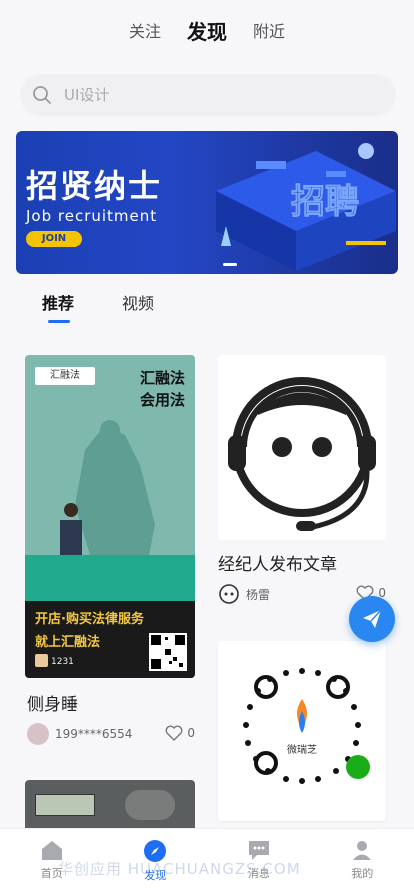 This screenshot has width=414, height=896. I want to click on feed-card-miniprogram-code: 微瑞芝, so click(302, 731).